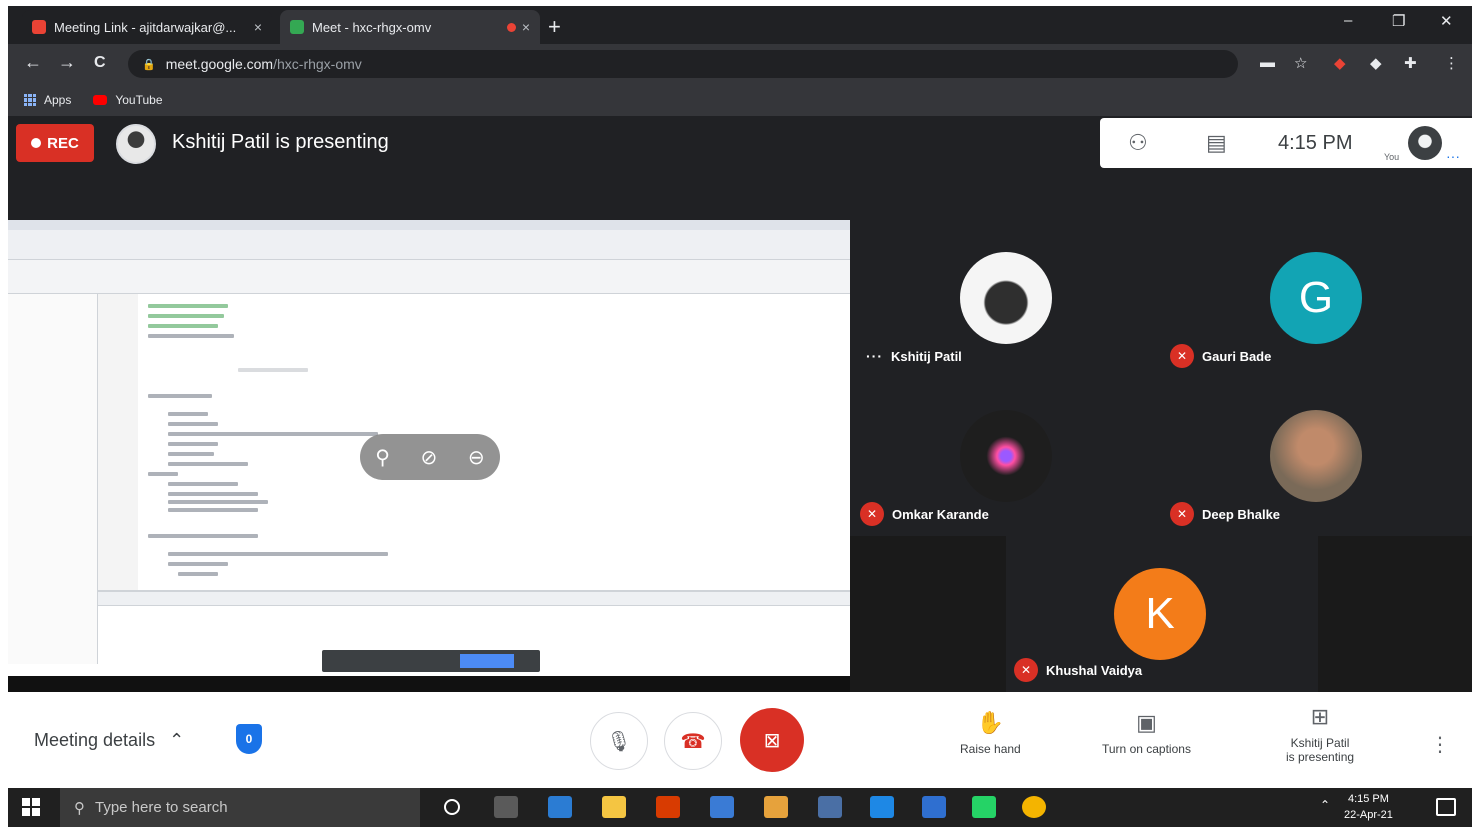 Image resolution: width=1478 pixels, height=827 pixels. I want to click on self-avatar, so click(1425, 143).